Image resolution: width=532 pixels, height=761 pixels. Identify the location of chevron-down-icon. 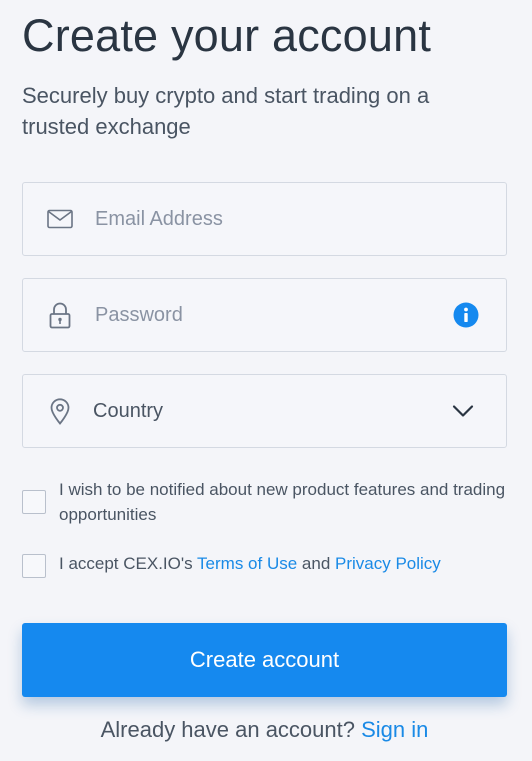
(463, 411).